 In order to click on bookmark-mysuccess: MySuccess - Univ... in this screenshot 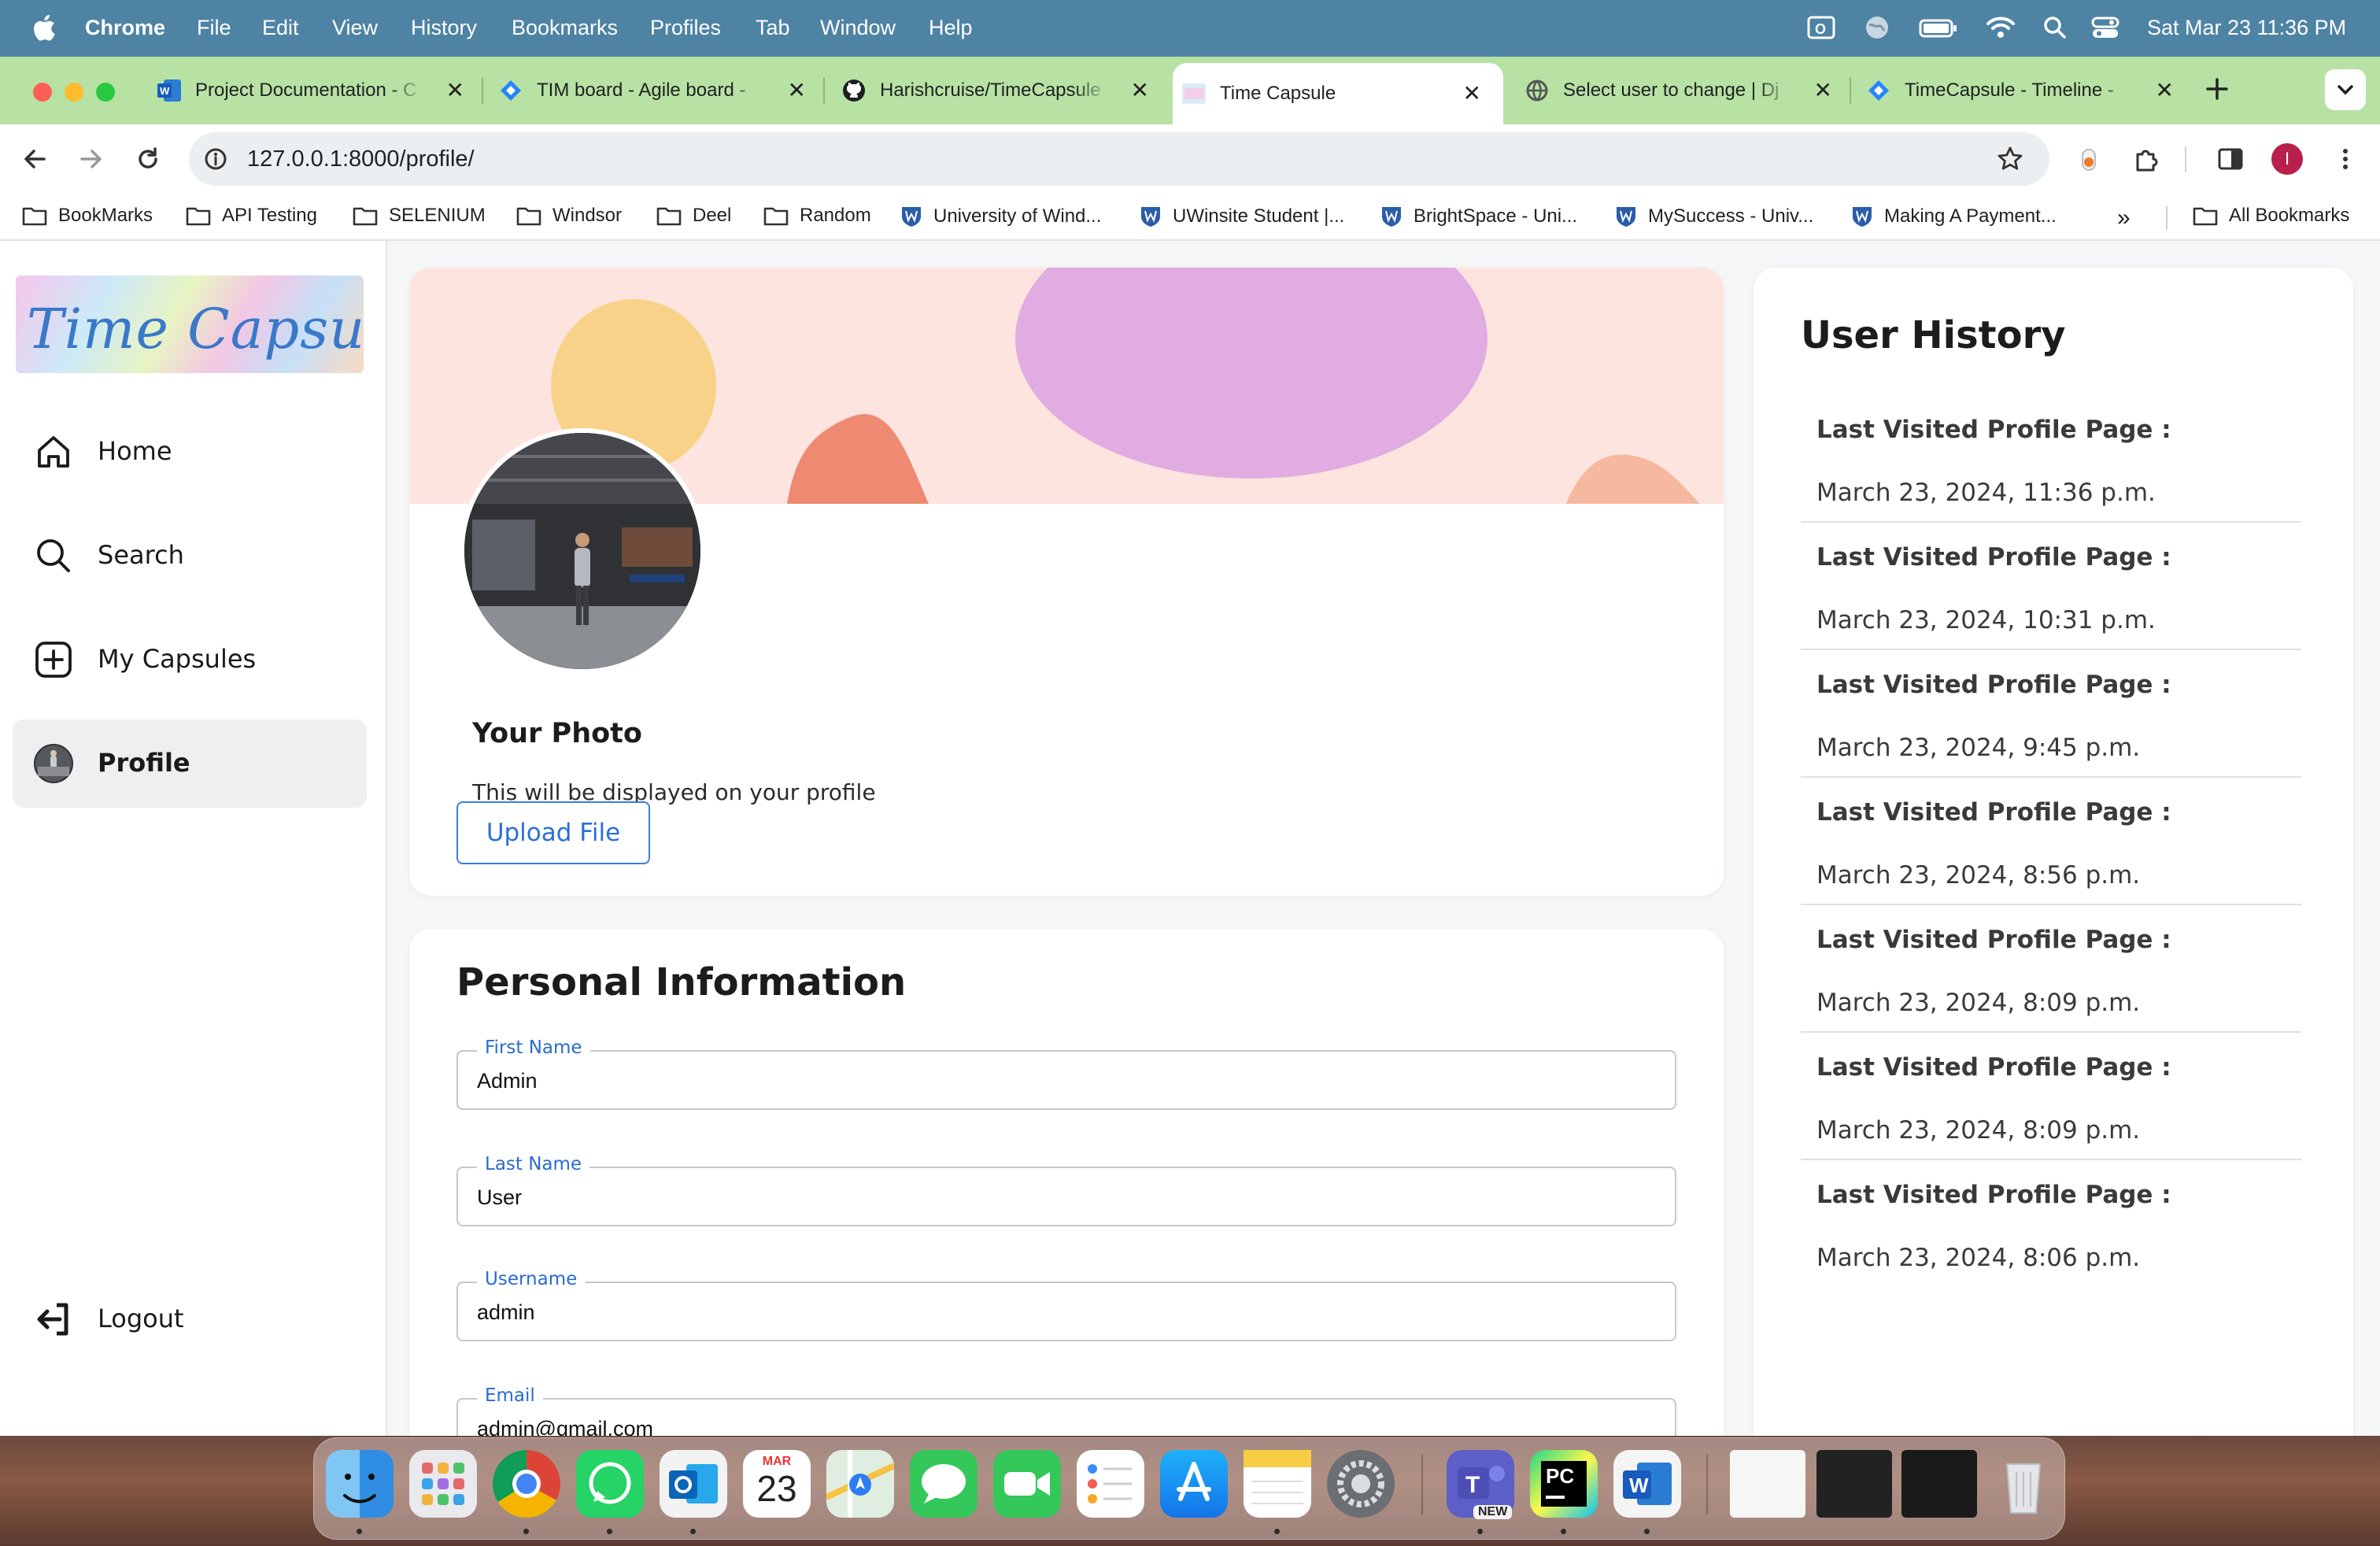, I will do `click(1714, 216)`.